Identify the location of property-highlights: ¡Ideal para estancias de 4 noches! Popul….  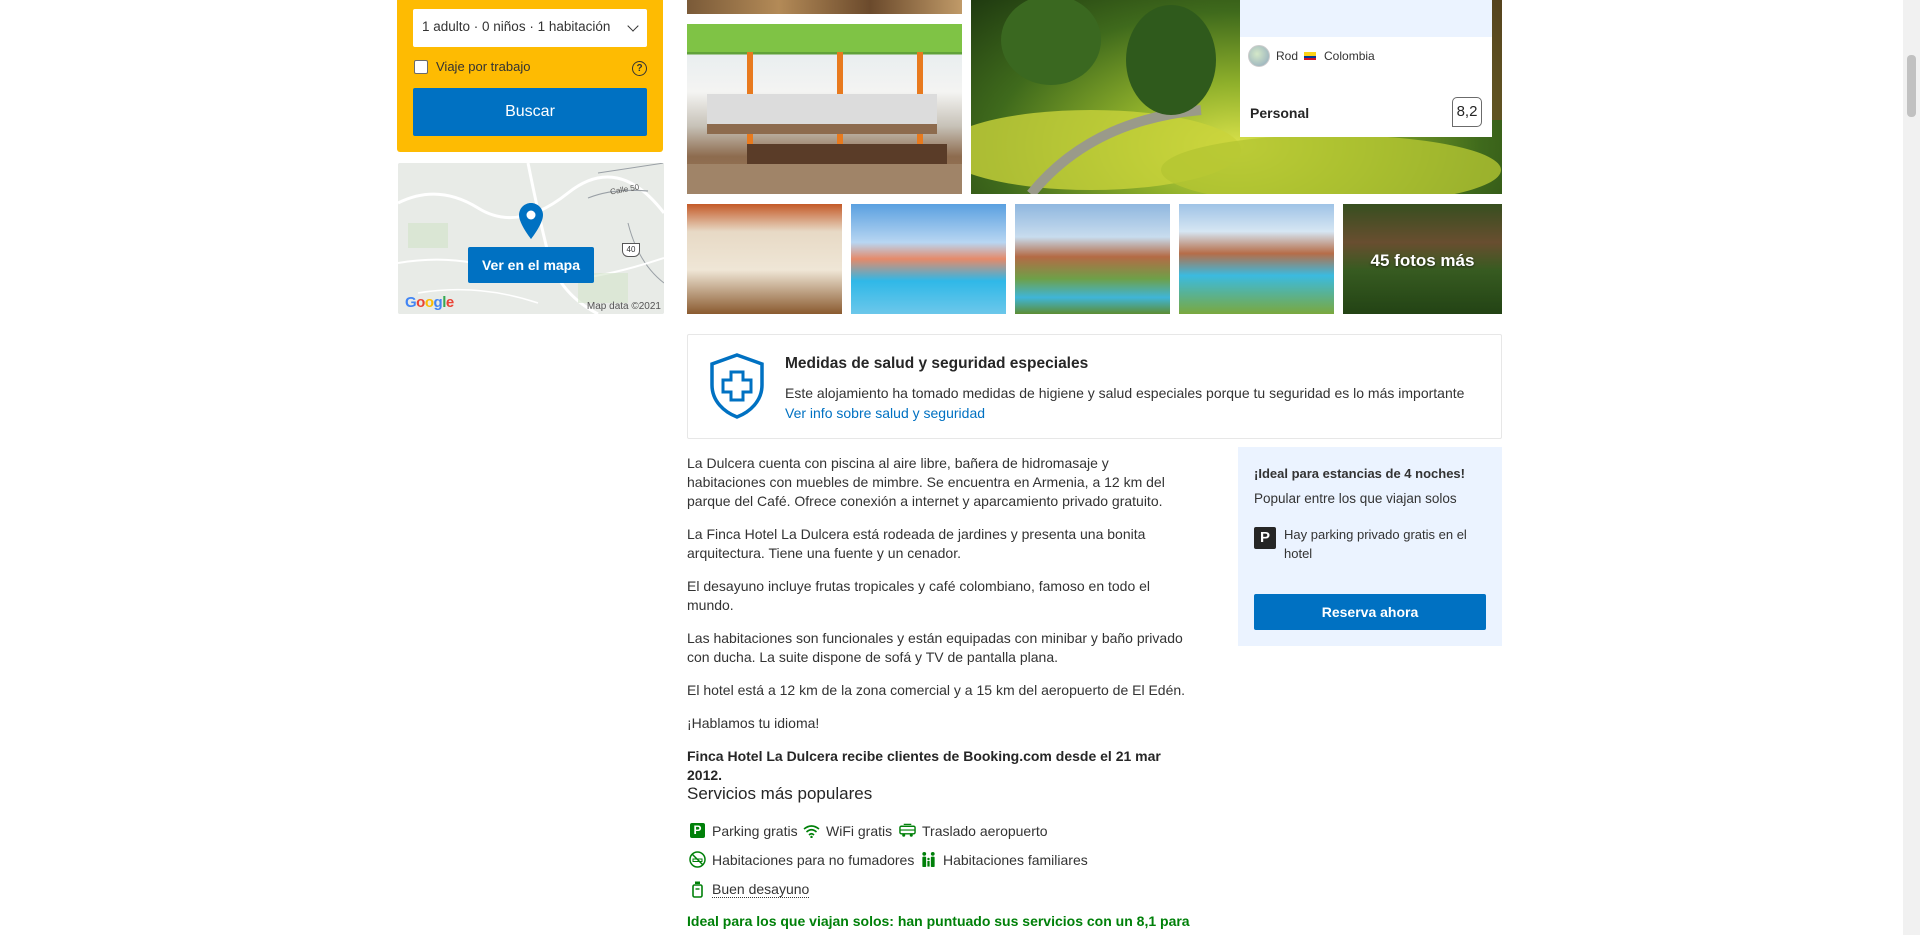
(1370, 546).